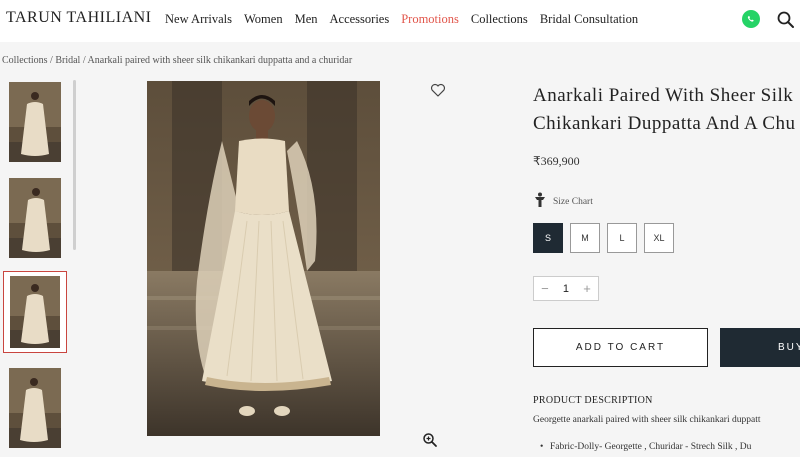 The height and width of the screenshot is (457, 800). Describe the element at coordinates (263, 19) in the screenshot. I see `nav-women: Women` at that location.